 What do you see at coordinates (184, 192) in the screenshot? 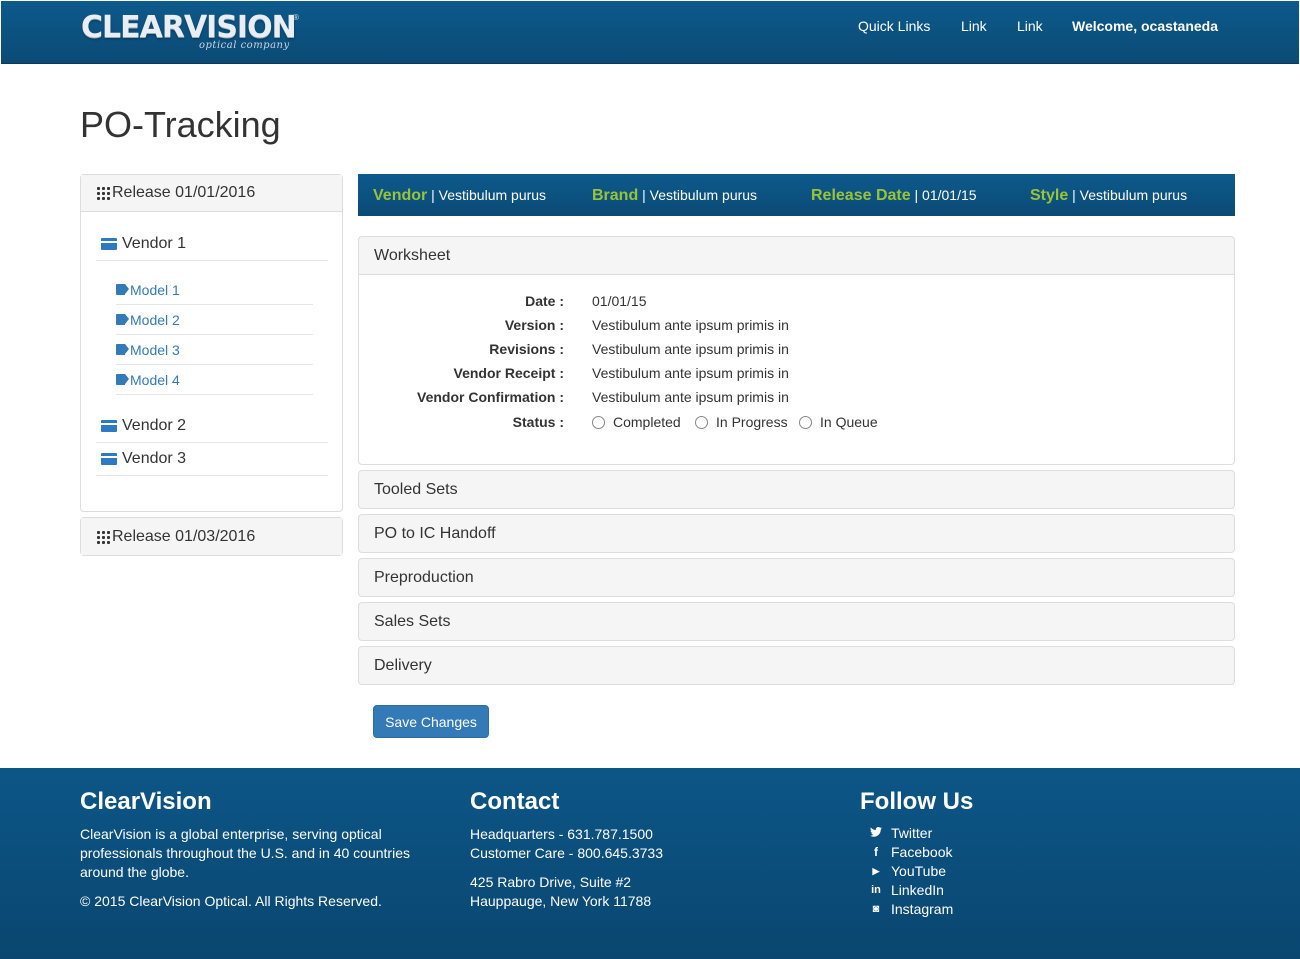
I see `release-label: Release 01/01/2016` at bounding box center [184, 192].